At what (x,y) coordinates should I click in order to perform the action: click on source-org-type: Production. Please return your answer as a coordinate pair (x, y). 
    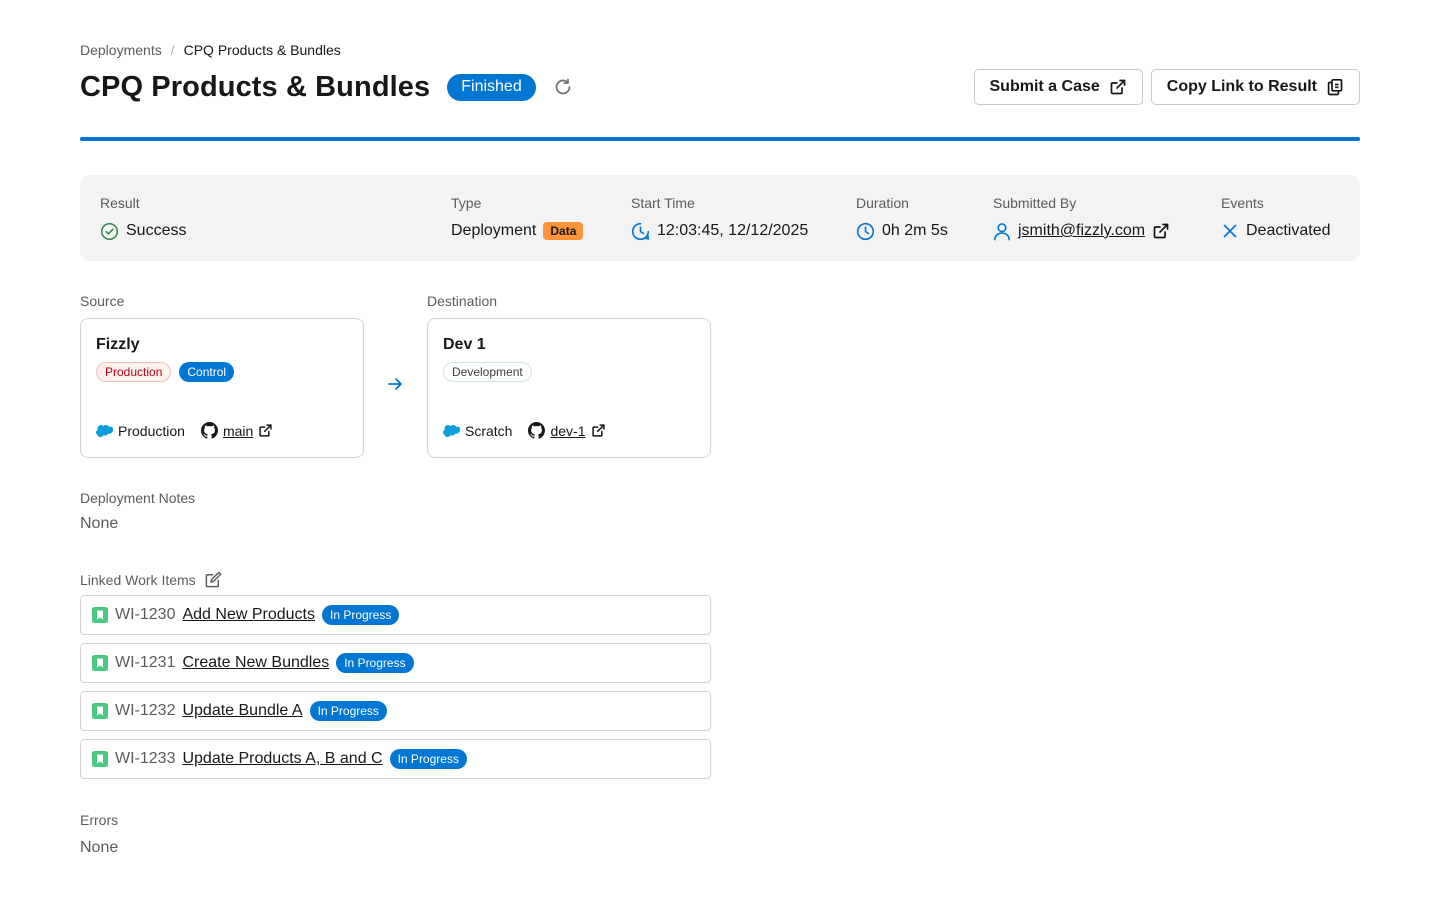
    Looking at the image, I should click on (151, 430).